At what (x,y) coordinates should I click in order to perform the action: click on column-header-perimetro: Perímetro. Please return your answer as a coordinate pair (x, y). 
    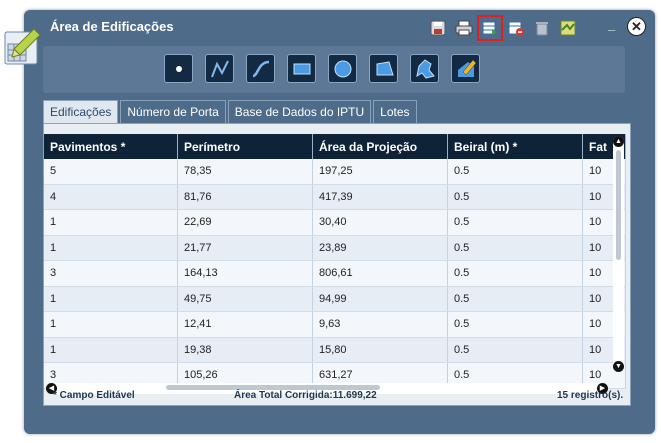
    Looking at the image, I should click on (245, 146).